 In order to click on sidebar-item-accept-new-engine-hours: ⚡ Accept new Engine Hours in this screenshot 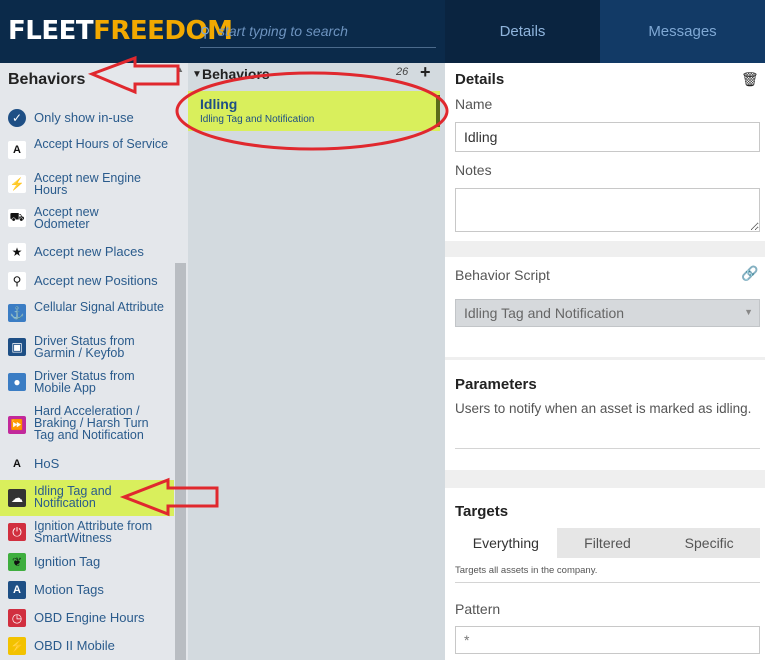, I will do `click(87, 184)`.